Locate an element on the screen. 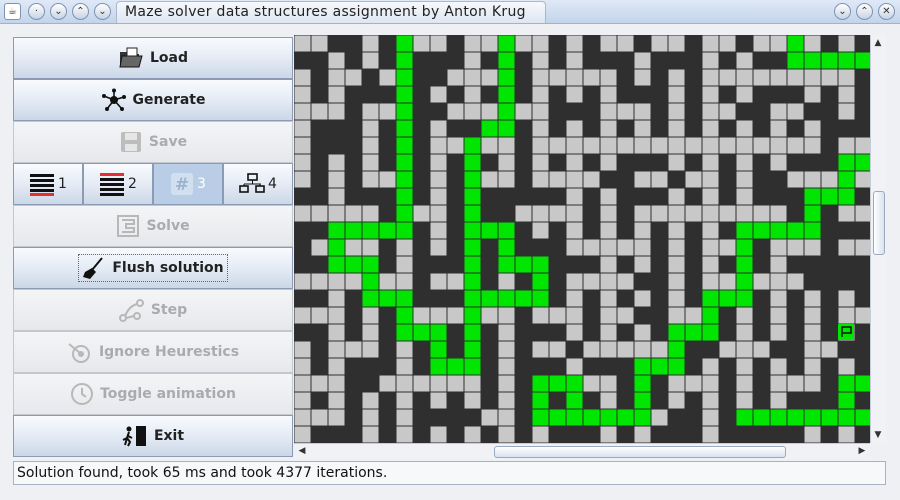 The width and height of the screenshot is (900, 500). solve-button: Solve is located at coordinates (153, 226).